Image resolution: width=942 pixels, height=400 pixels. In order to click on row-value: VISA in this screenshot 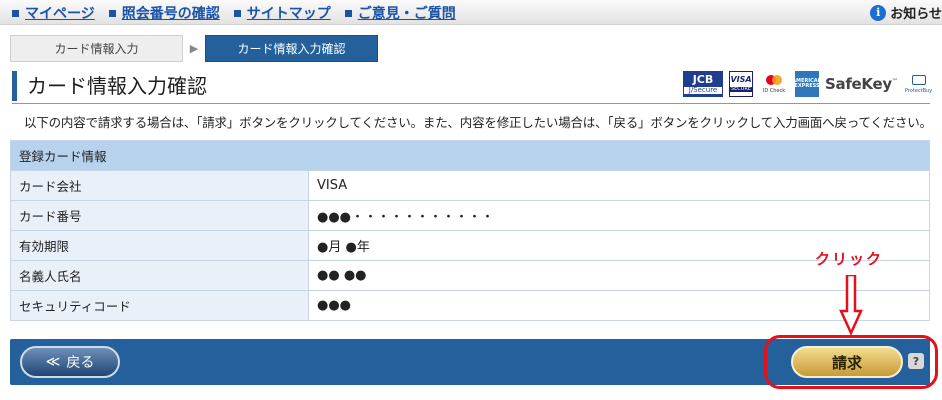, I will do `click(619, 185)`.